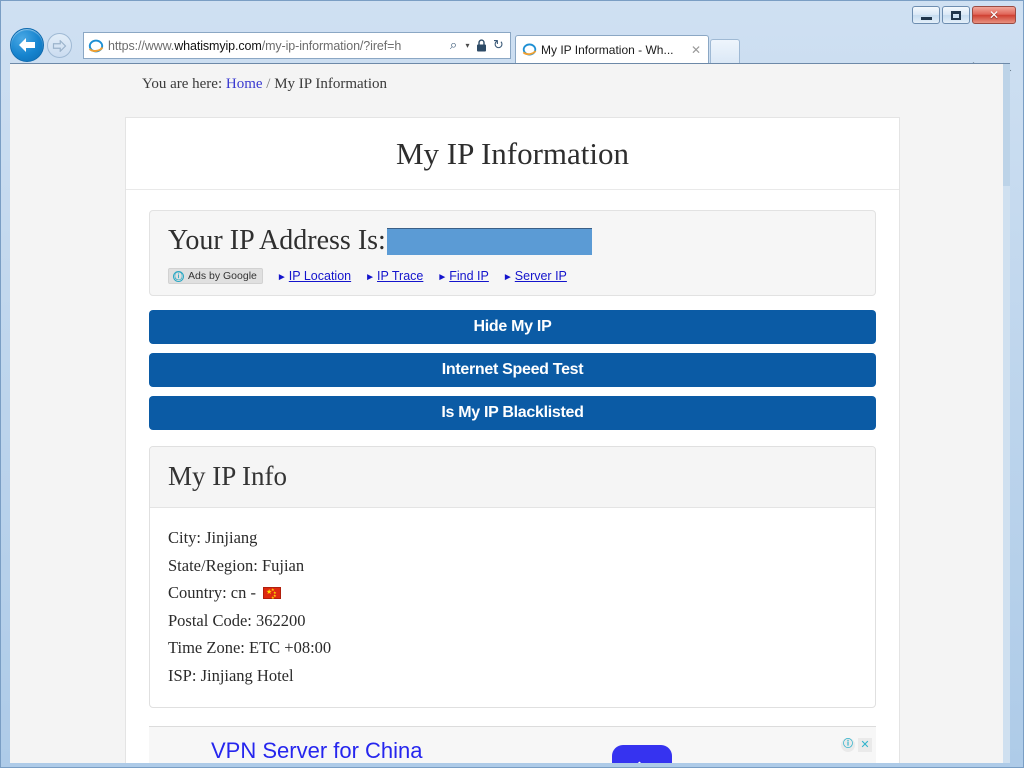  I want to click on is-my-ip-blacklisted-button: Is My IP Blacklisted, so click(512, 413).